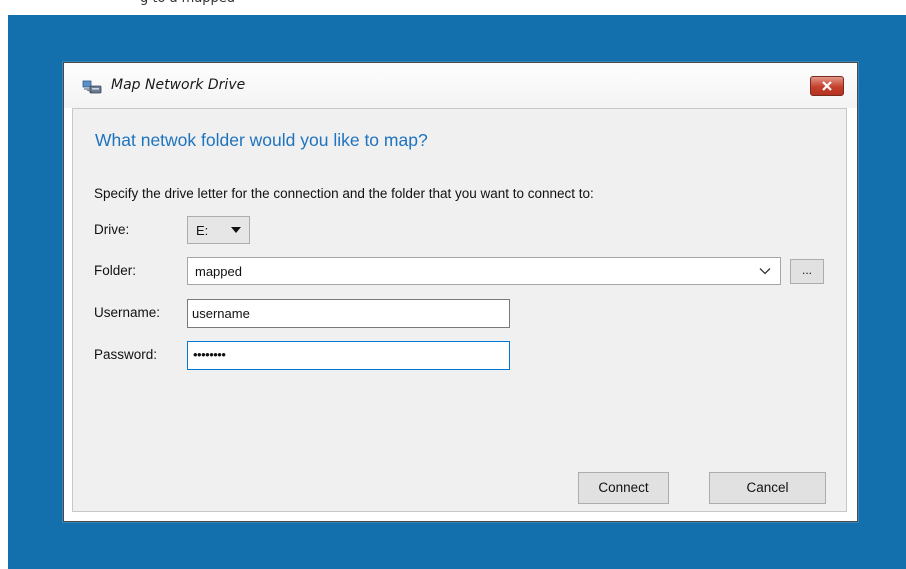 This screenshot has width=906, height=569. I want to click on folder-label: Folder:, so click(115, 270).